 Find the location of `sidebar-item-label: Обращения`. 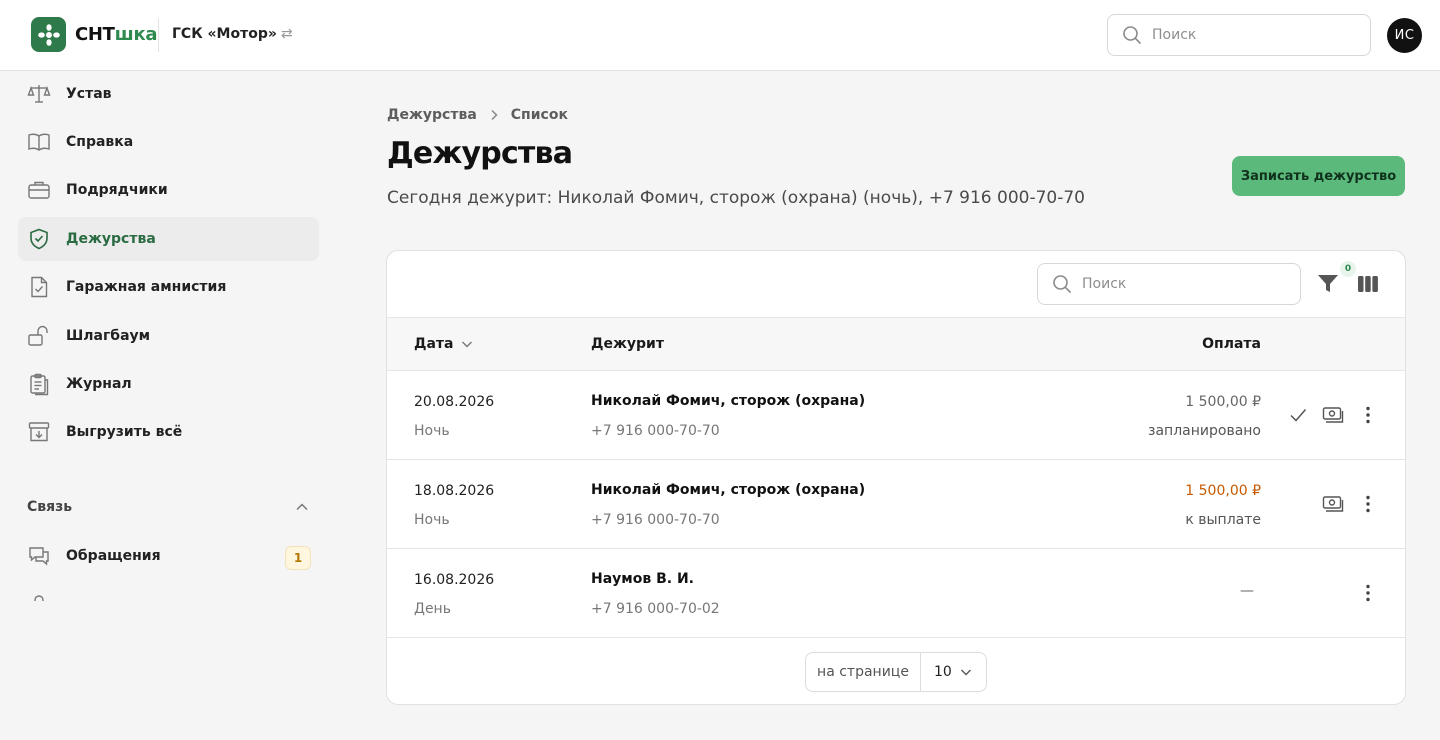

sidebar-item-label: Обращения is located at coordinates (113, 556).